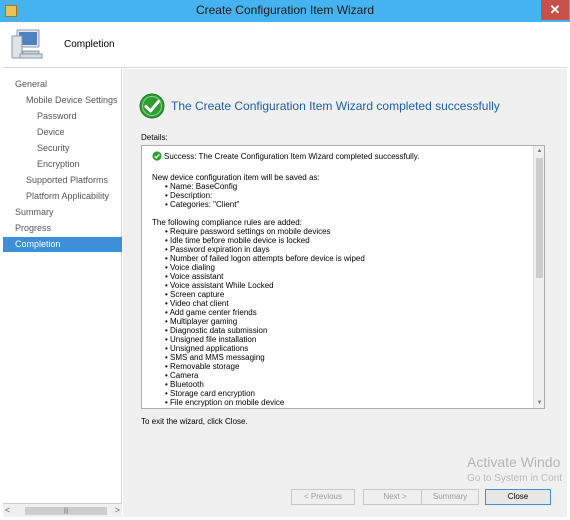 The image size is (570, 520). Describe the element at coordinates (211, 312) in the screenshot. I see `compliance-rule-item: • Add game center friends` at that location.